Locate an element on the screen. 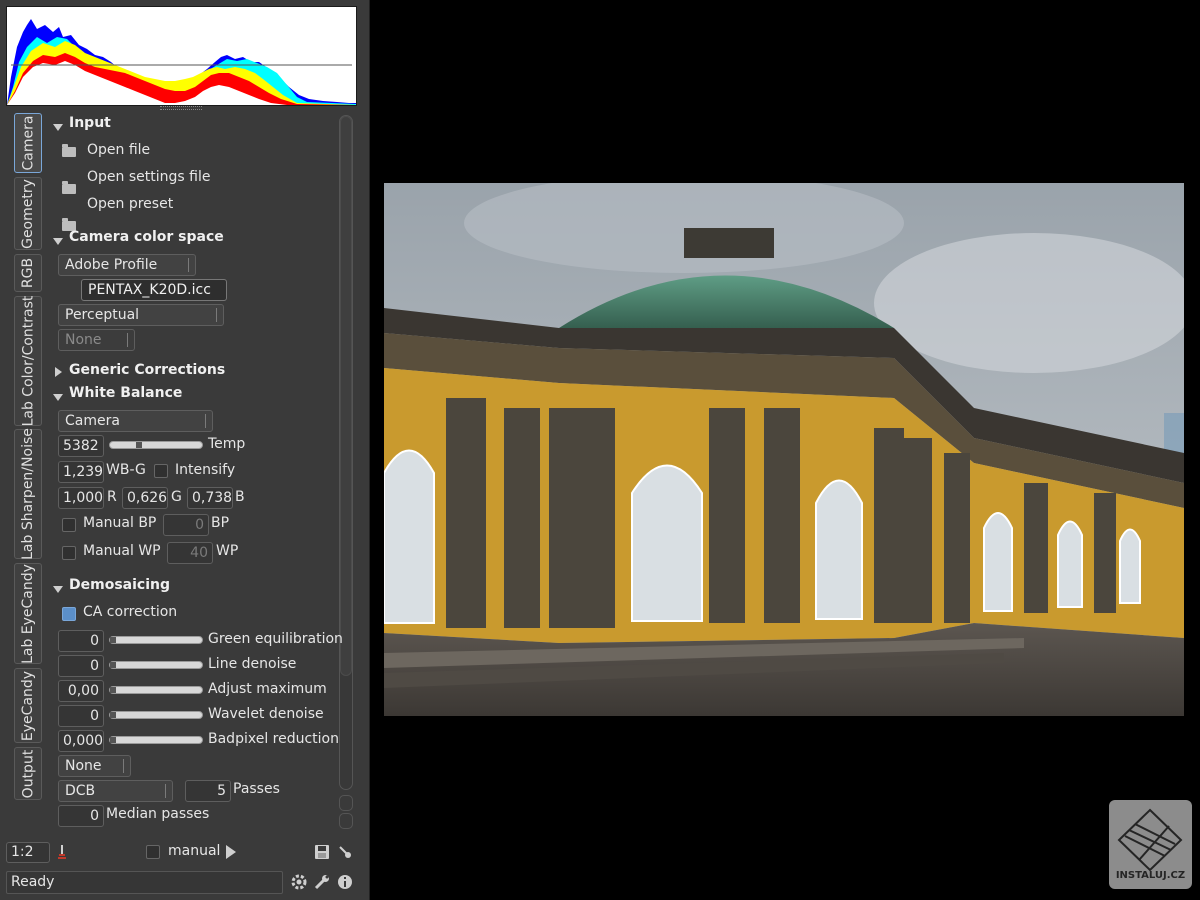 This screenshot has width=1200, height=900. green-equilibration-label: Green equilibration is located at coordinates (275, 639).